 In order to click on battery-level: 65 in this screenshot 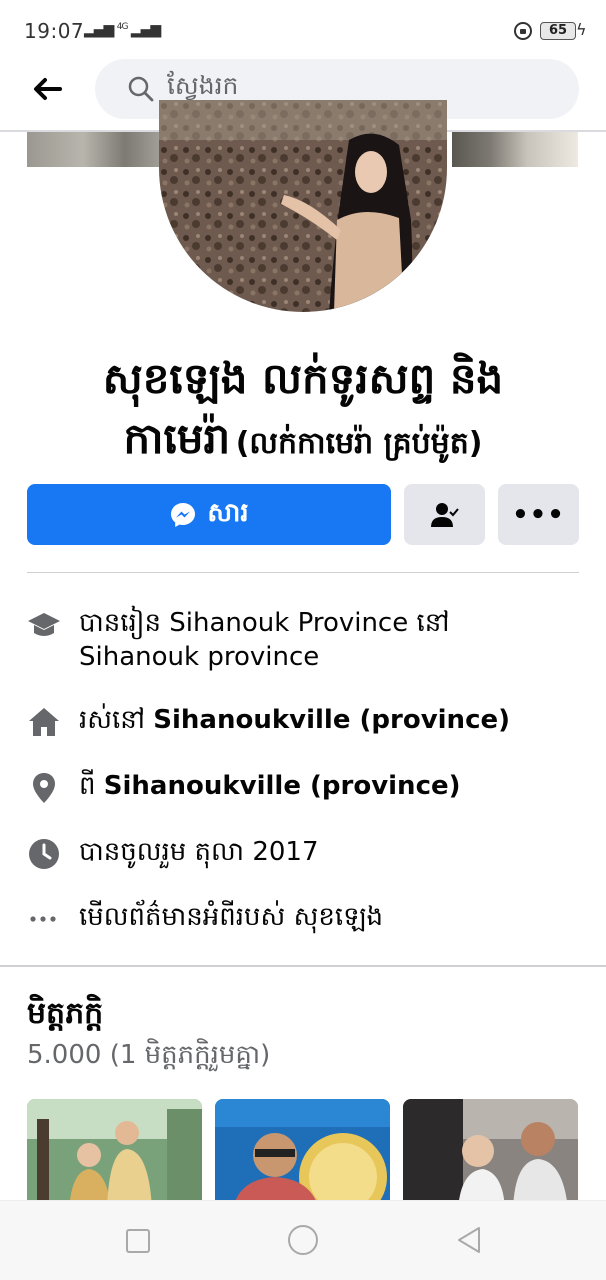, I will do `click(558, 30)`.